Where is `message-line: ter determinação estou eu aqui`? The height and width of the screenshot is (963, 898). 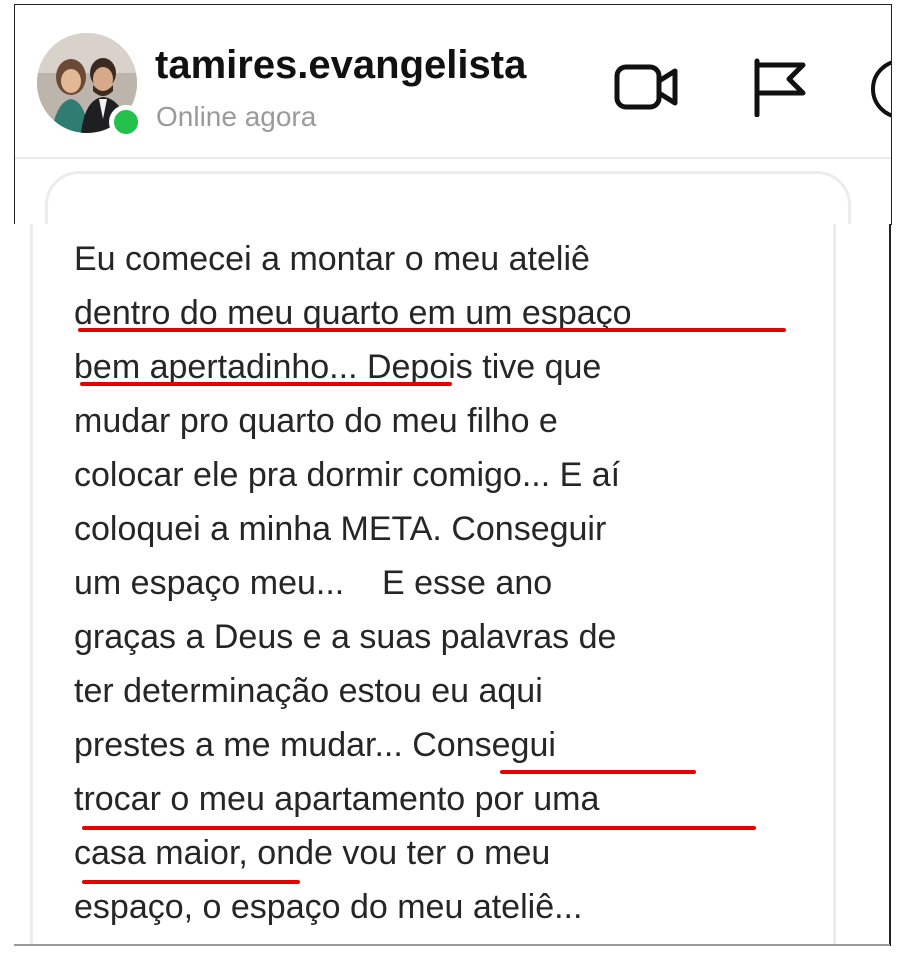 message-line: ter determinação estou eu aqui is located at coordinates (308, 691).